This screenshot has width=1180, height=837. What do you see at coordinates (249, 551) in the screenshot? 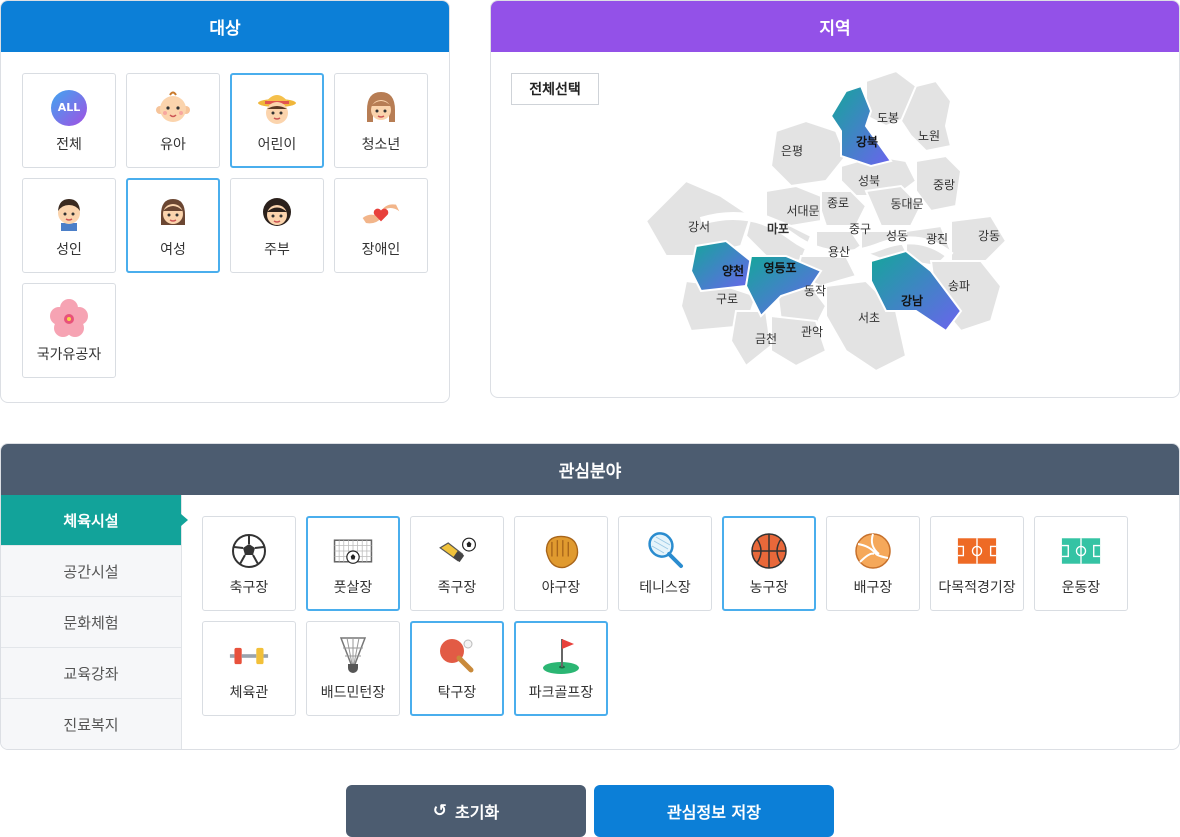
I see `soccer-ball-icon` at bounding box center [249, 551].